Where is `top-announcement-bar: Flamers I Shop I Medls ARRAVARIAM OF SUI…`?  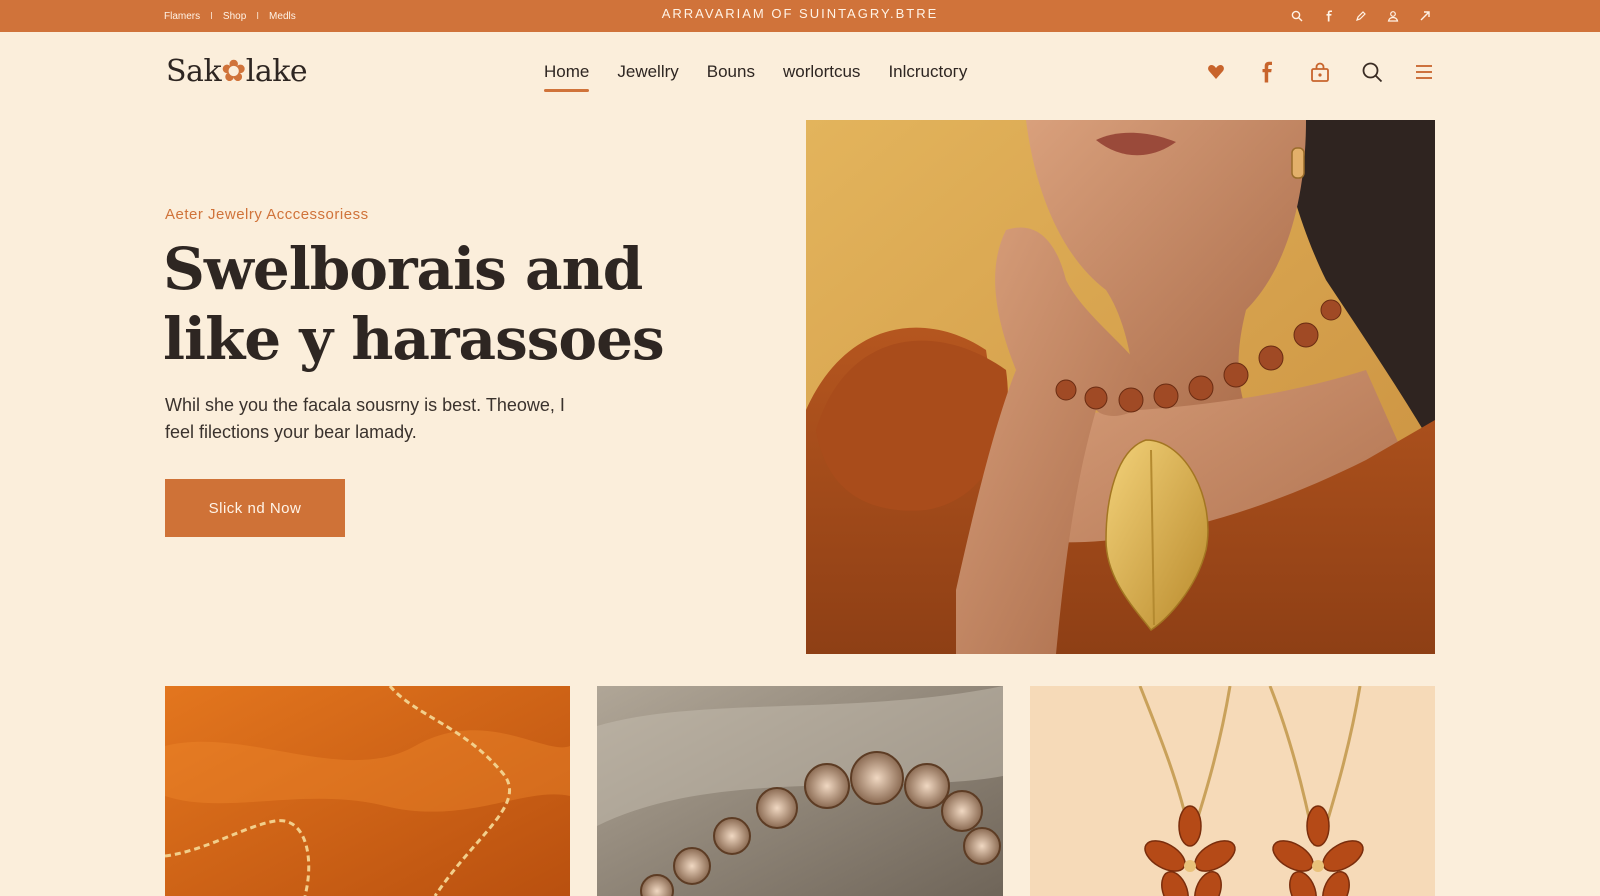 top-announcement-bar: Flamers I Shop I Medls ARRAVARIAM OF SUI… is located at coordinates (800, 16).